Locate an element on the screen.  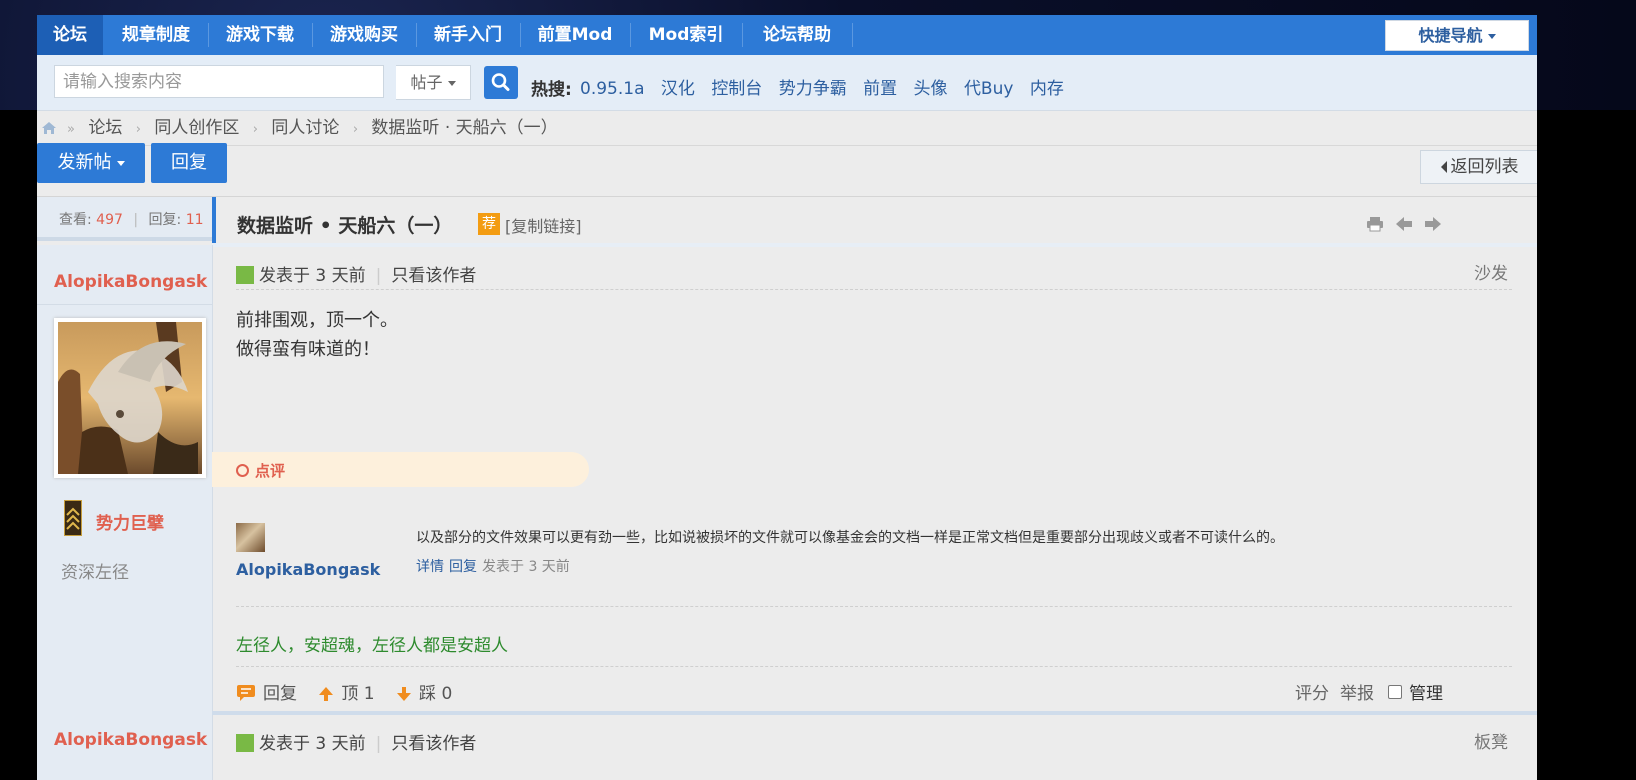
print-icon is located at coordinates (1375, 224).